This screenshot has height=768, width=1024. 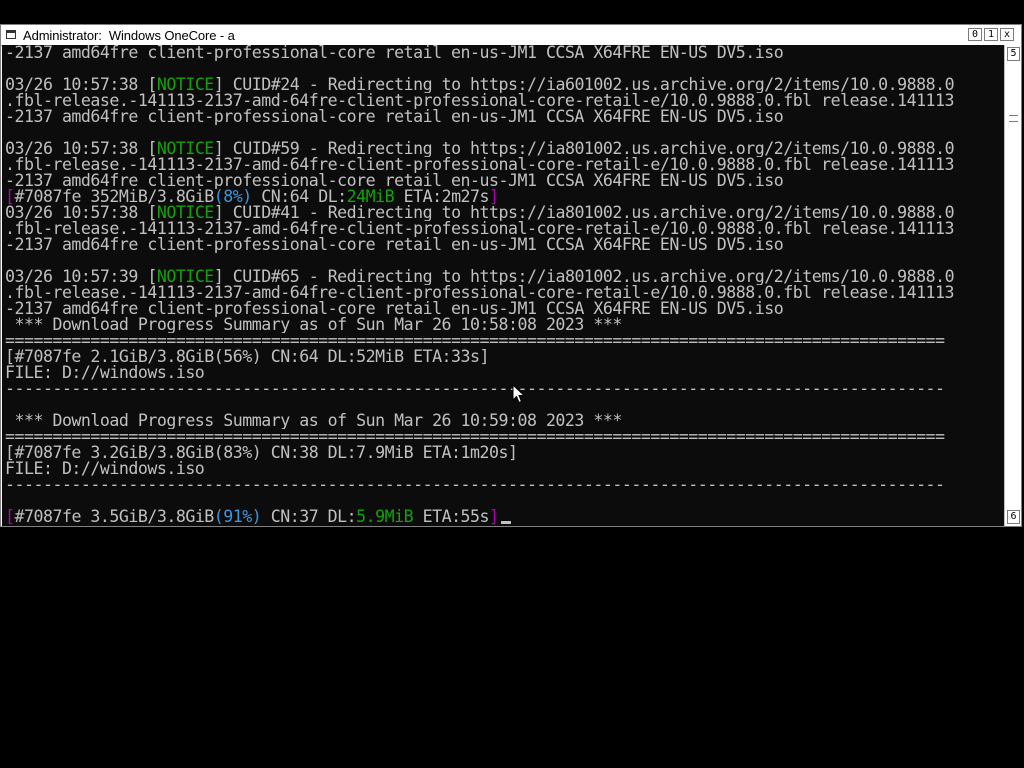 What do you see at coordinates (370, 197) in the screenshot?
I see `console-text: 24MiB` at bounding box center [370, 197].